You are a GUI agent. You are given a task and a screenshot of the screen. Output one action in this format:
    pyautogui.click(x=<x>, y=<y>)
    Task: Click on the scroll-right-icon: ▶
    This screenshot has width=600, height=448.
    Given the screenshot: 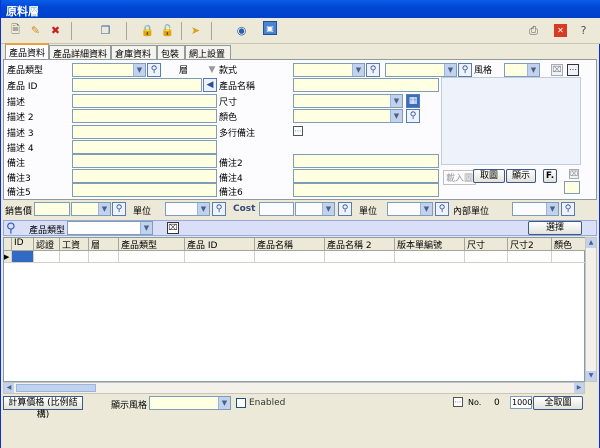 What is the action you would take?
    pyautogui.click(x=579, y=388)
    